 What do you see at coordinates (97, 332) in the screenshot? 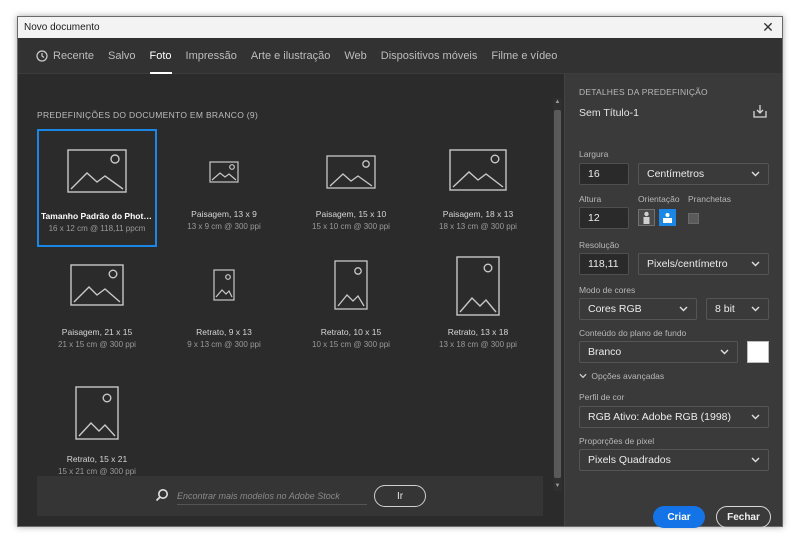
I see `preset-name: Paisagem, 21 x 15` at bounding box center [97, 332].